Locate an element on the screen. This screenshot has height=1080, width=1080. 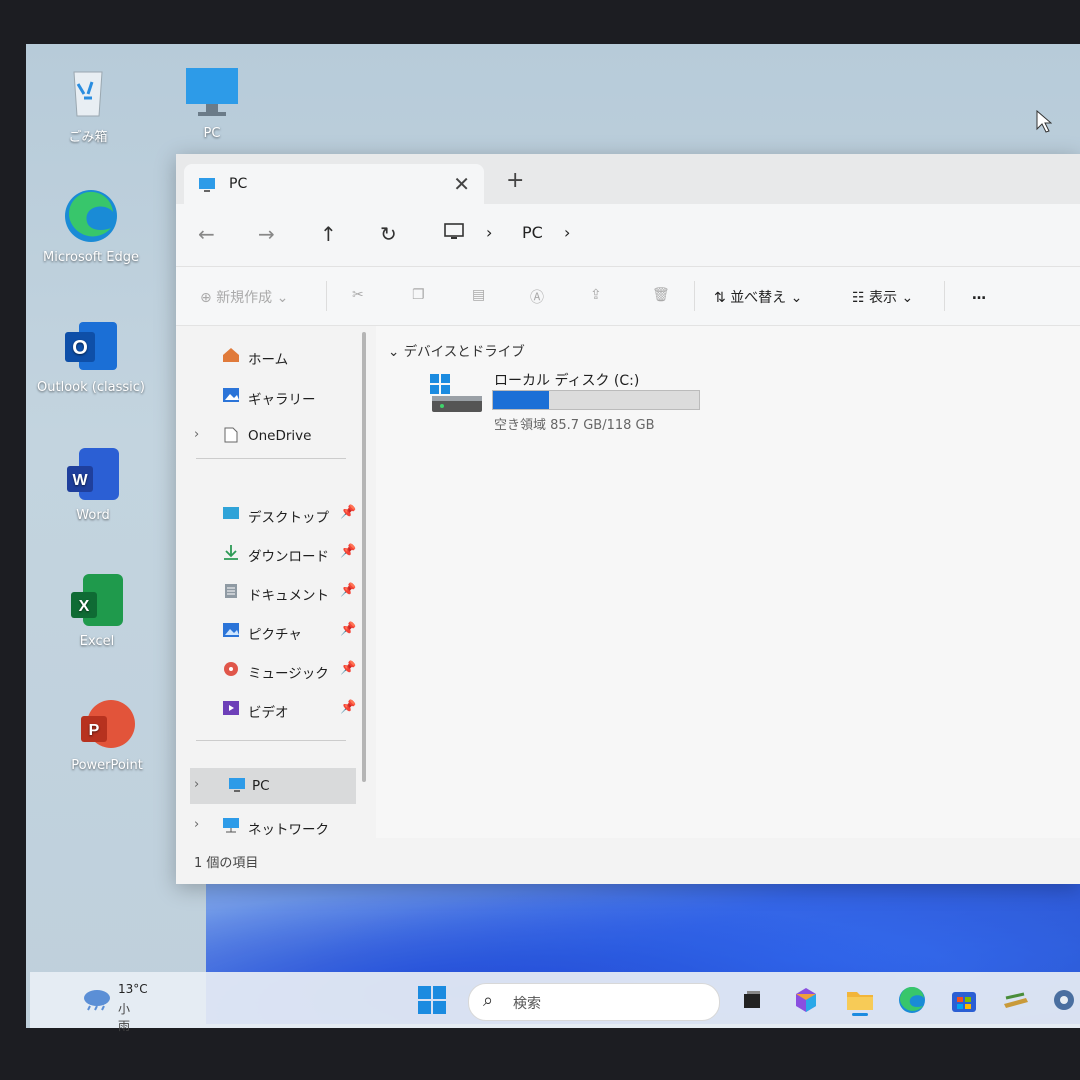
weather-condition: 小雨 is located at coordinates (124, 1017).